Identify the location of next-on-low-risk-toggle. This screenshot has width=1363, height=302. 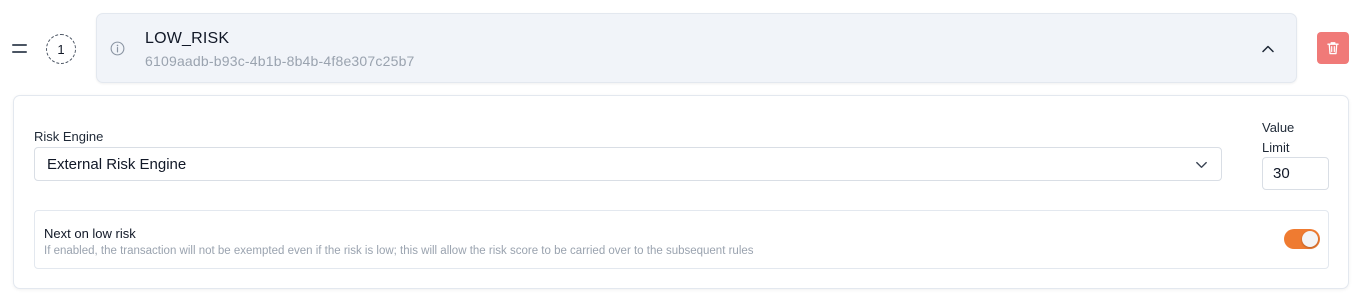
(1302, 239).